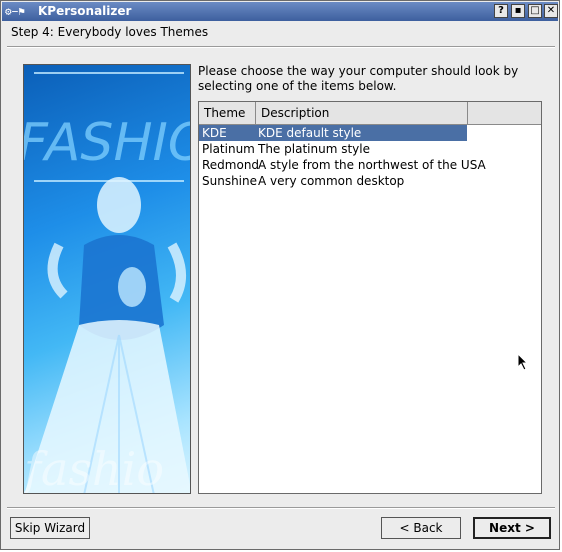 This screenshot has width=562, height=552. I want to click on theme-name: Platinum, so click(228, 149).